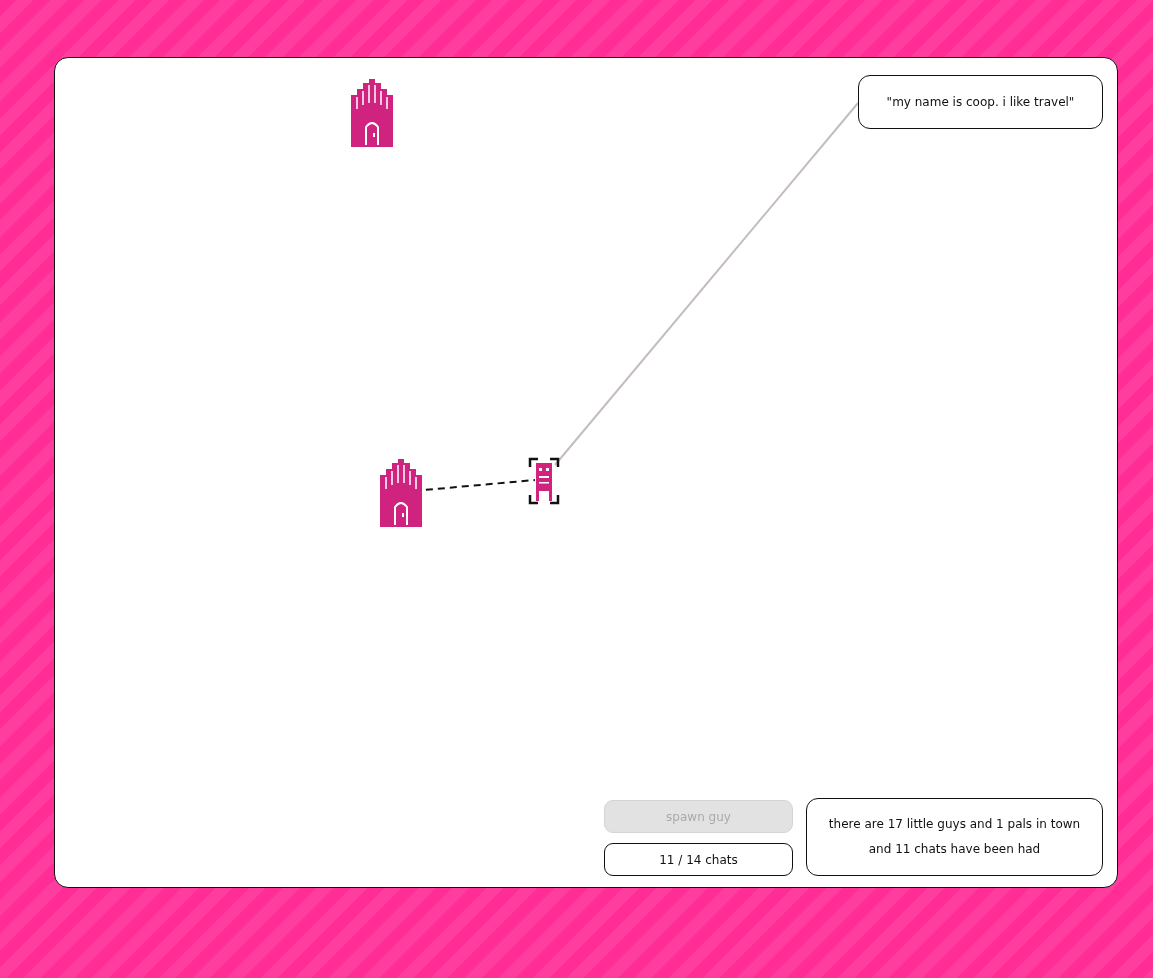  What do you see at coordinates (544, 481) in the screenshot?
I see `guy-drawing` at bounding box center [544, 481].